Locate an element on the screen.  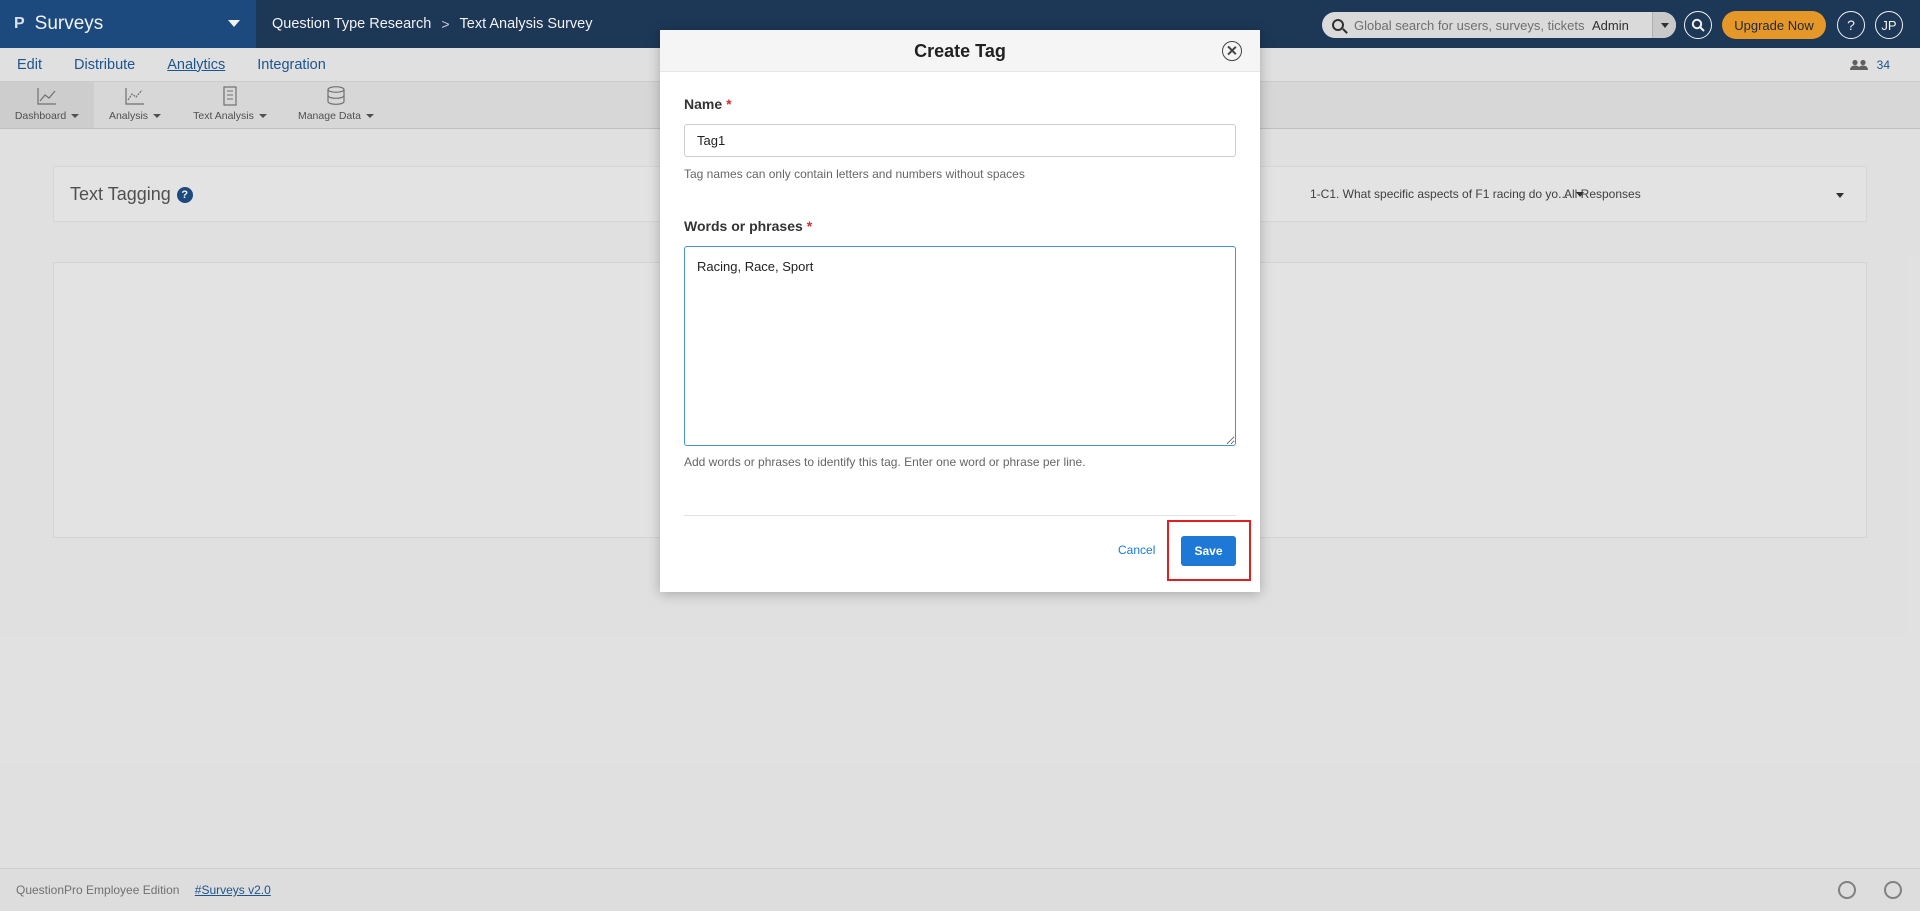
dialog-divider is located at coordinates (960, 515).